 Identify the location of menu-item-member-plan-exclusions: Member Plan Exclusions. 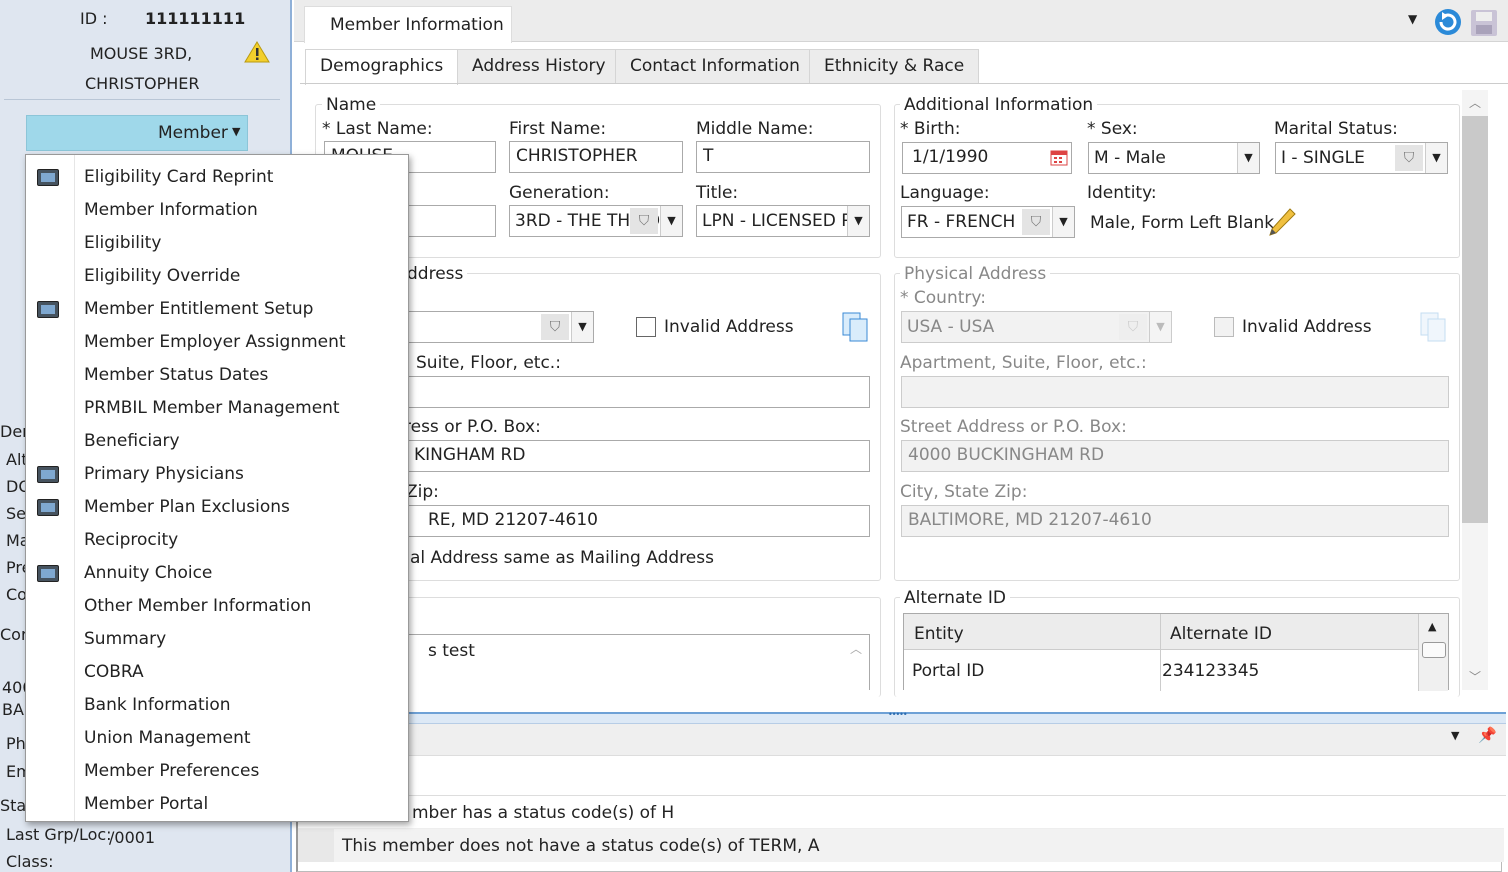
(217, 505).